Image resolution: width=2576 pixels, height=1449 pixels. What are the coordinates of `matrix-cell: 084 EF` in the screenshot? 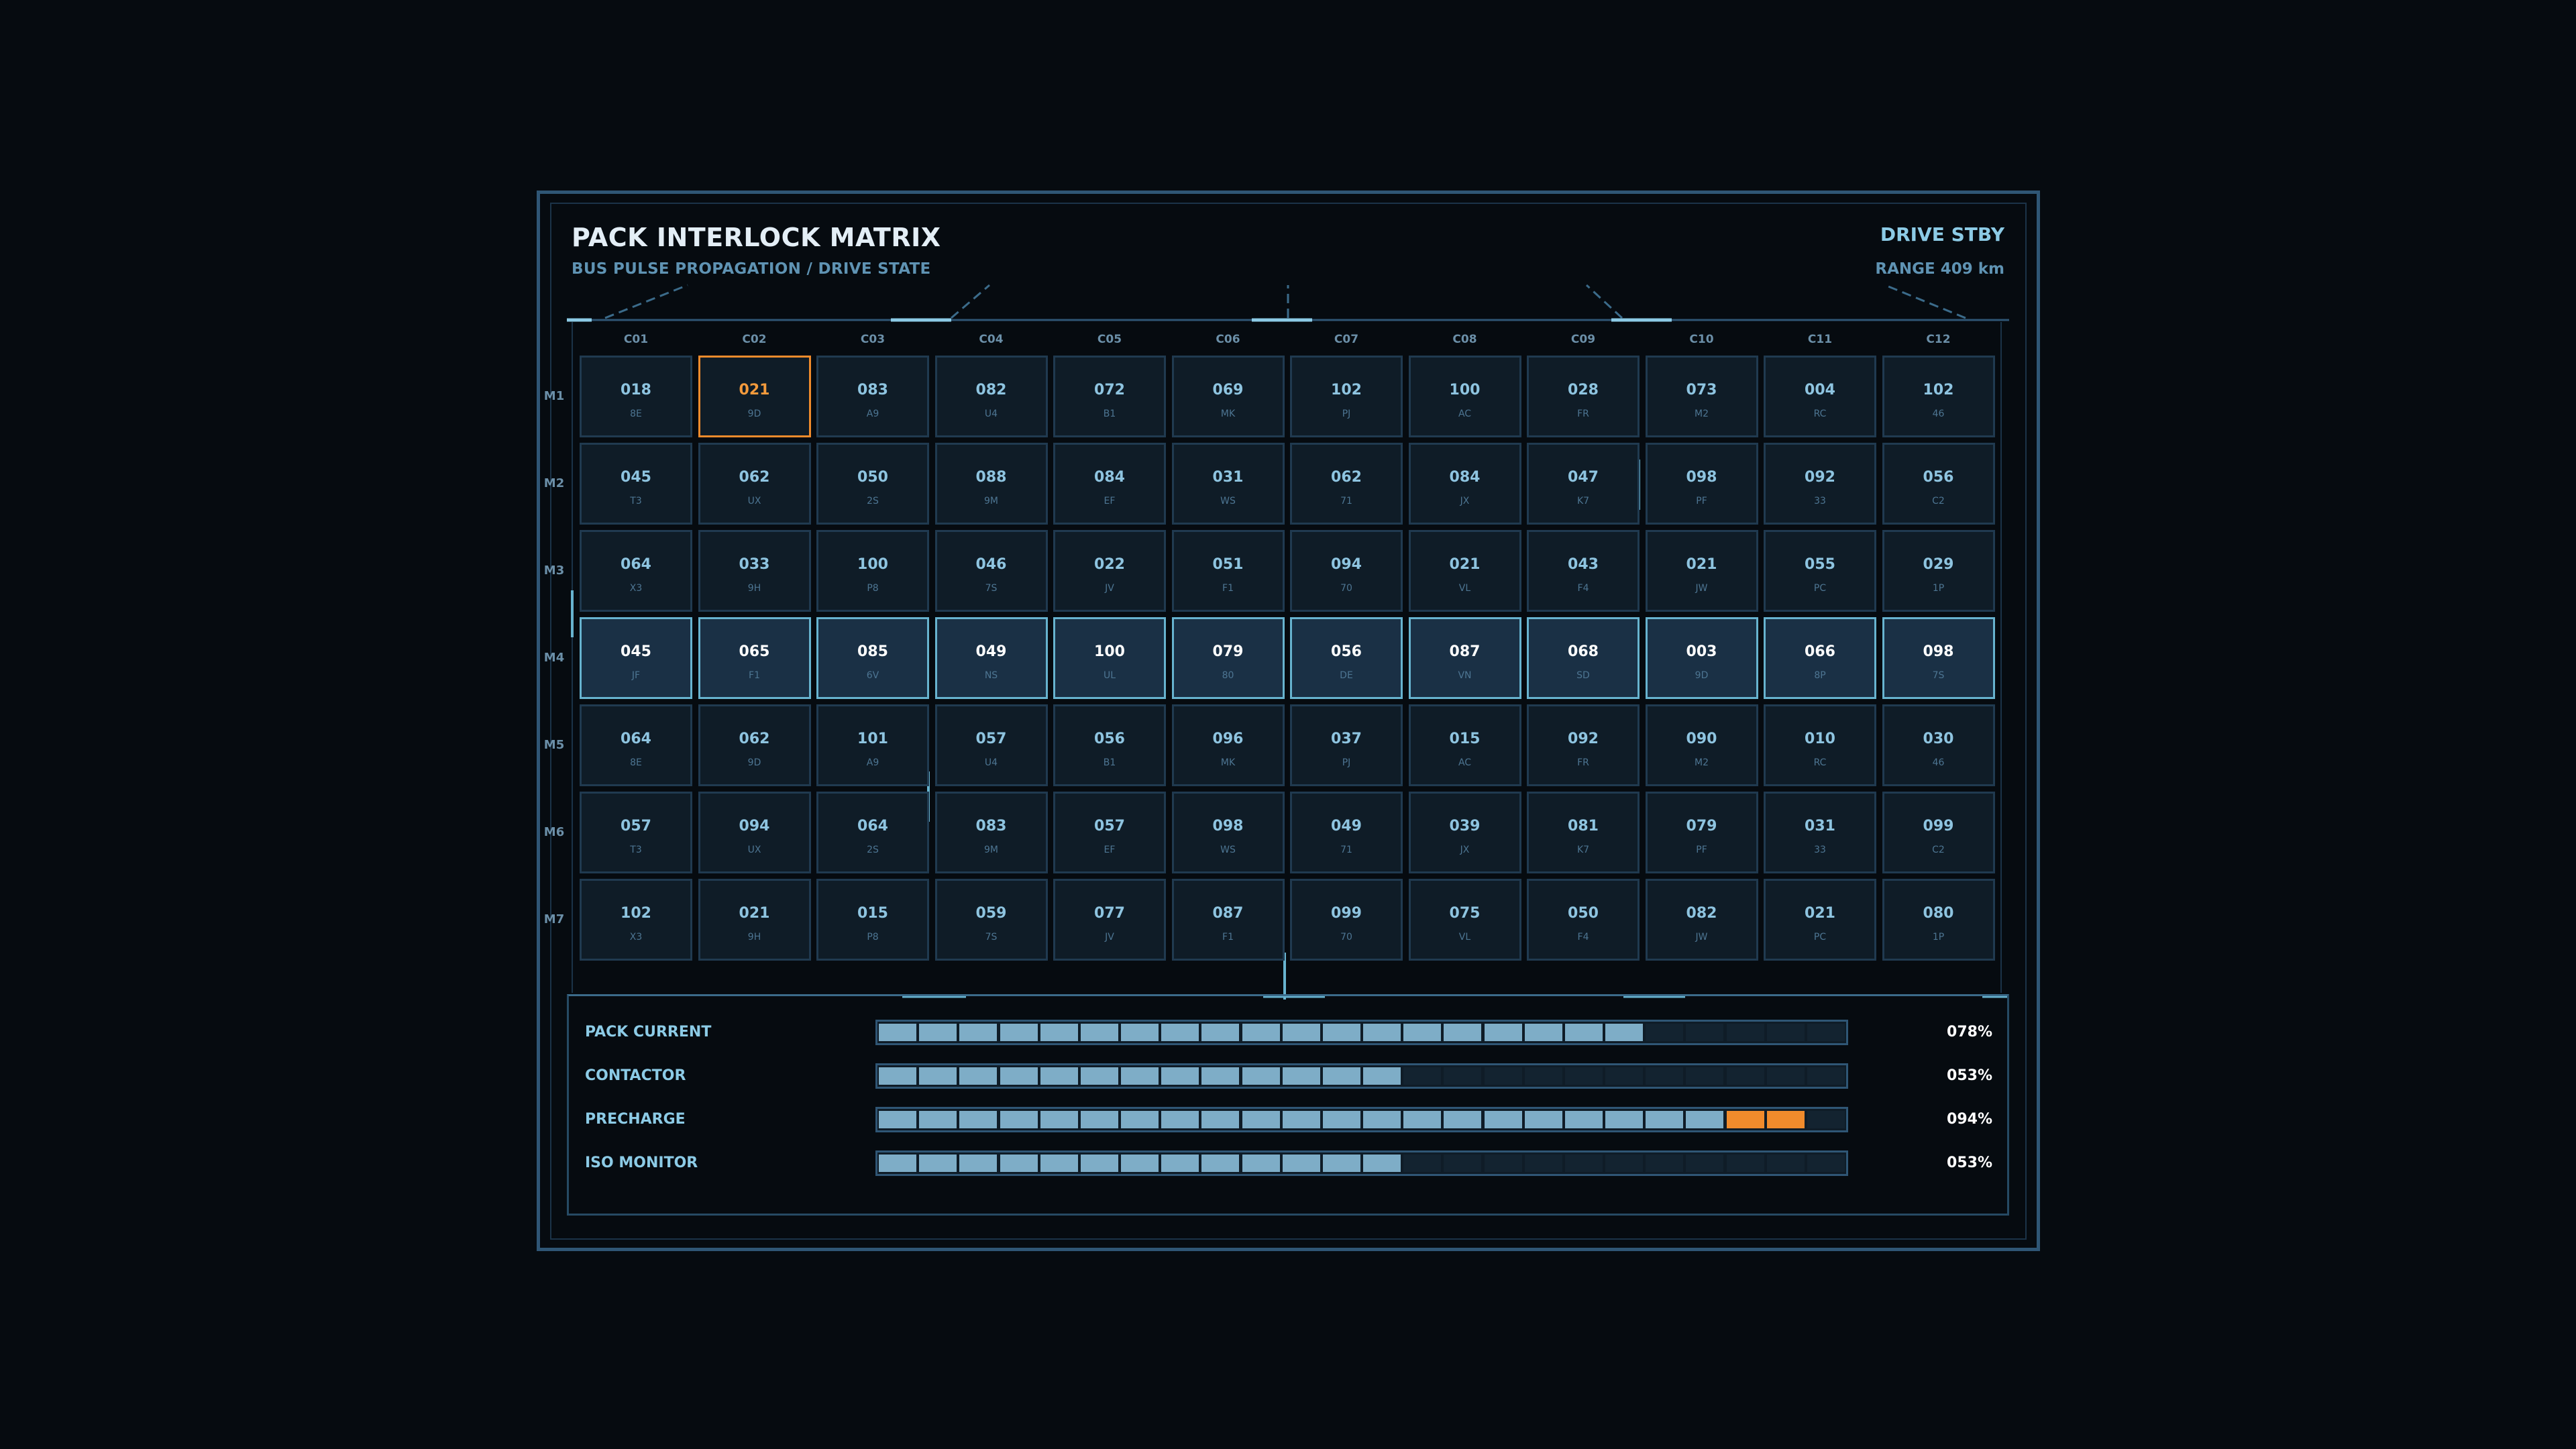 It's located at (1109, 484).